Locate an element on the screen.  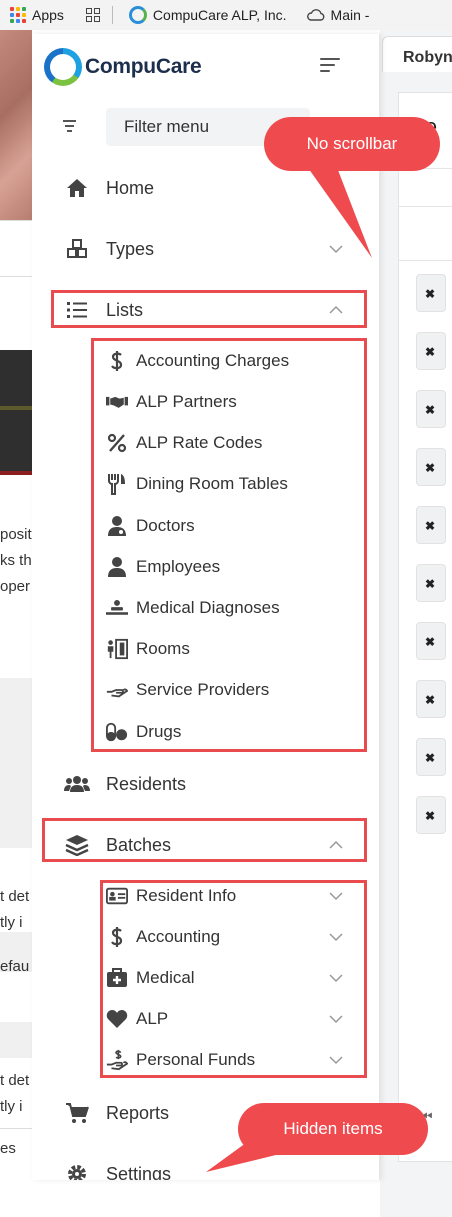
callout-hidden-items: Hidden items is located at coordinates (333, 1129).